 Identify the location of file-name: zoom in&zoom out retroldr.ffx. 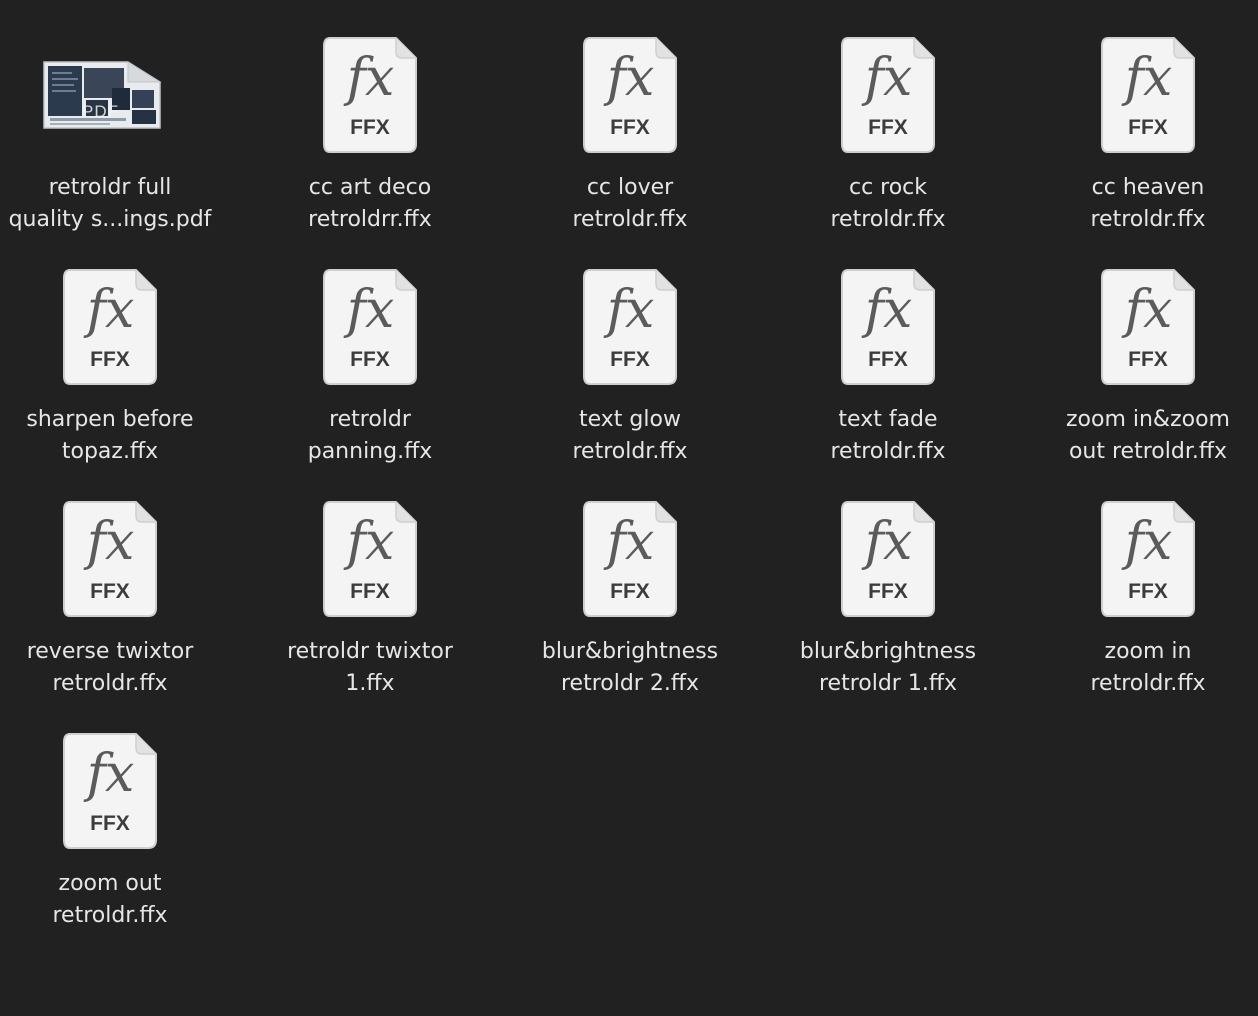
(1147, 435).